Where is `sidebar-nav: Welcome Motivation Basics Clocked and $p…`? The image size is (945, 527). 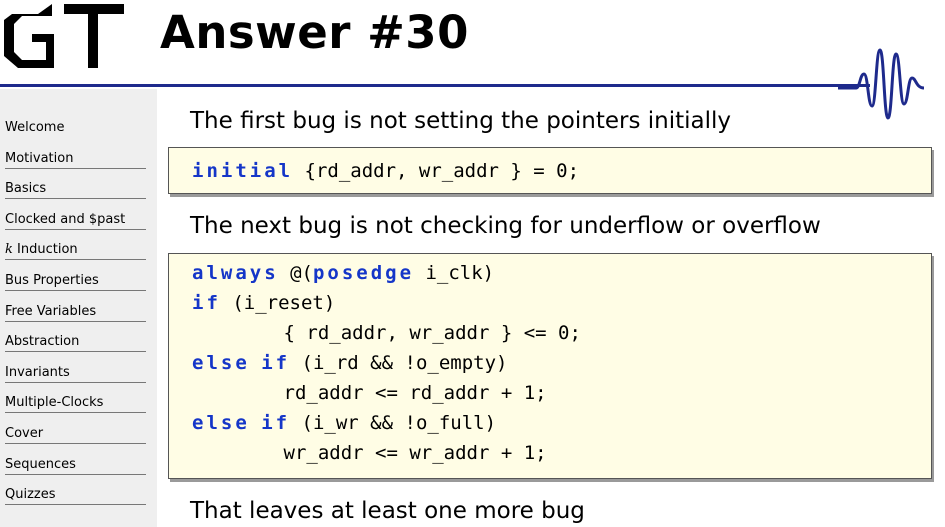
sidebar-nav: Welcome Motivation Basics Clocked and $p… is located at coordinates (78, 308).